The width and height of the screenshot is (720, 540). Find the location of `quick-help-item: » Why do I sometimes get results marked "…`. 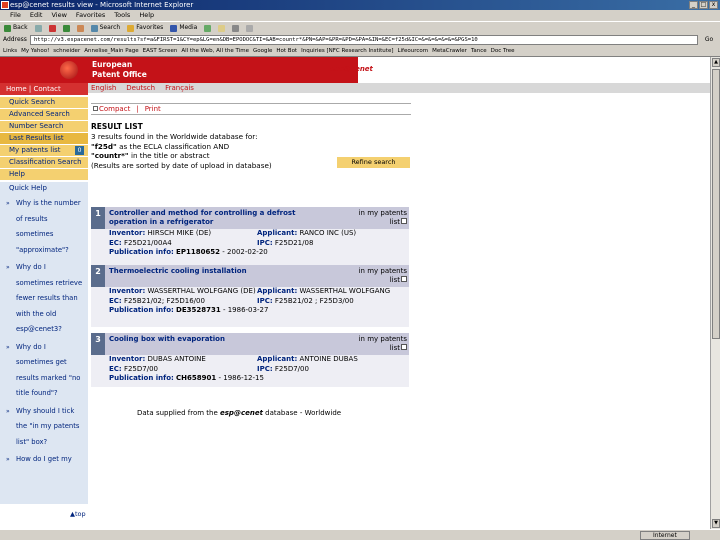

quick-help-item: » Why do I sometimes get results marked "… is located at coordinates (45, 371).